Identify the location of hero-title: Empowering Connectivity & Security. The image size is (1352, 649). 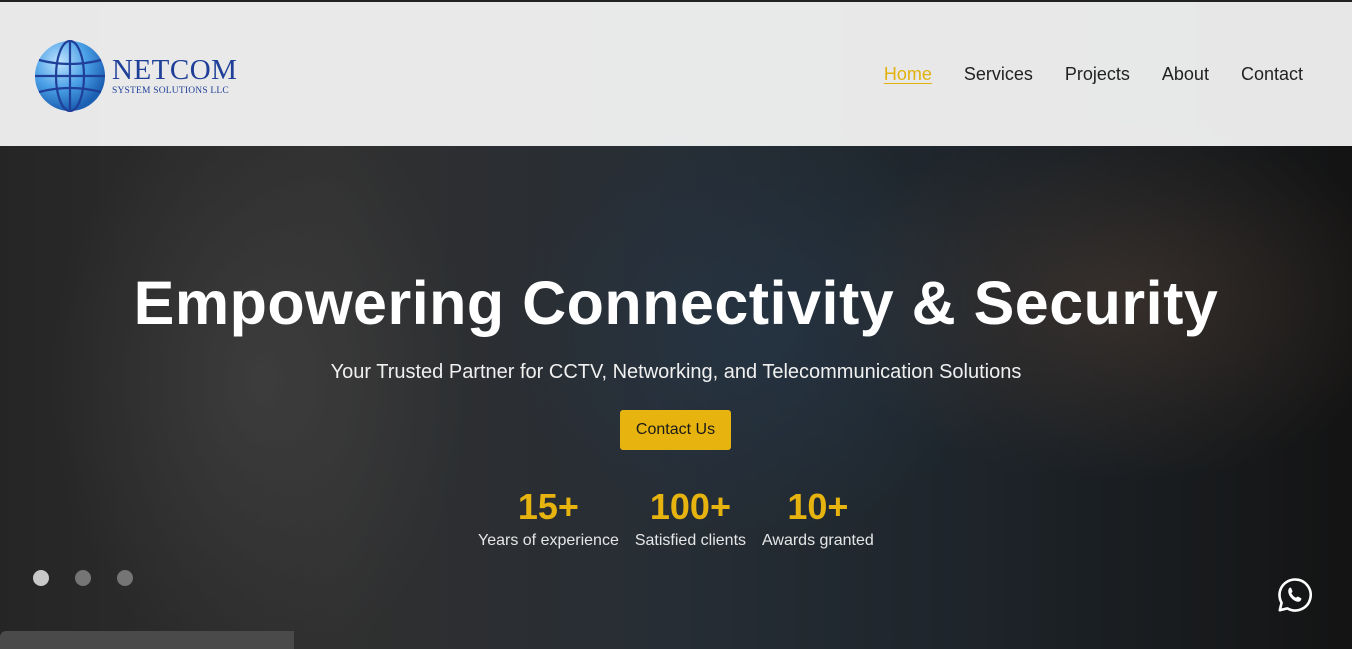
(676, 303).